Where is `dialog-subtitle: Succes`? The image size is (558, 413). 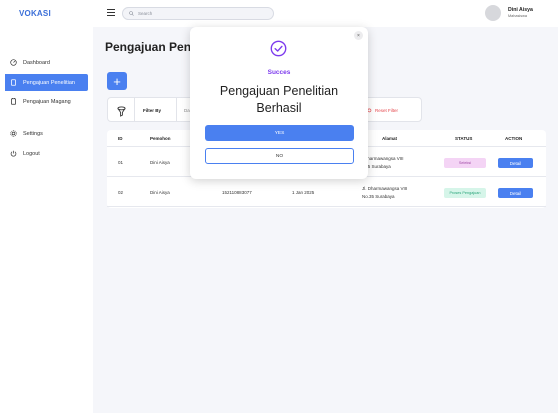
dialog-subtitle: Succes is located at coordinates (279, 72).